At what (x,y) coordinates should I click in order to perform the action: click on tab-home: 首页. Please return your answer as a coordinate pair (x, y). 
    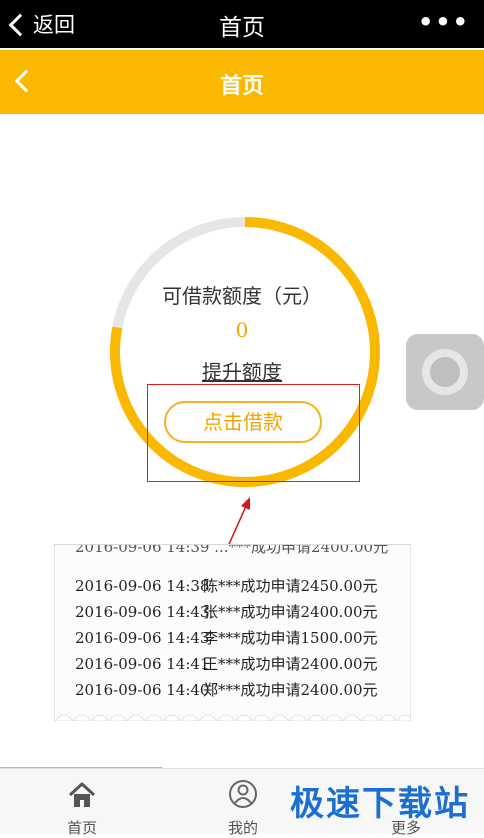
    Looking at the image, I should click on (82, 803).